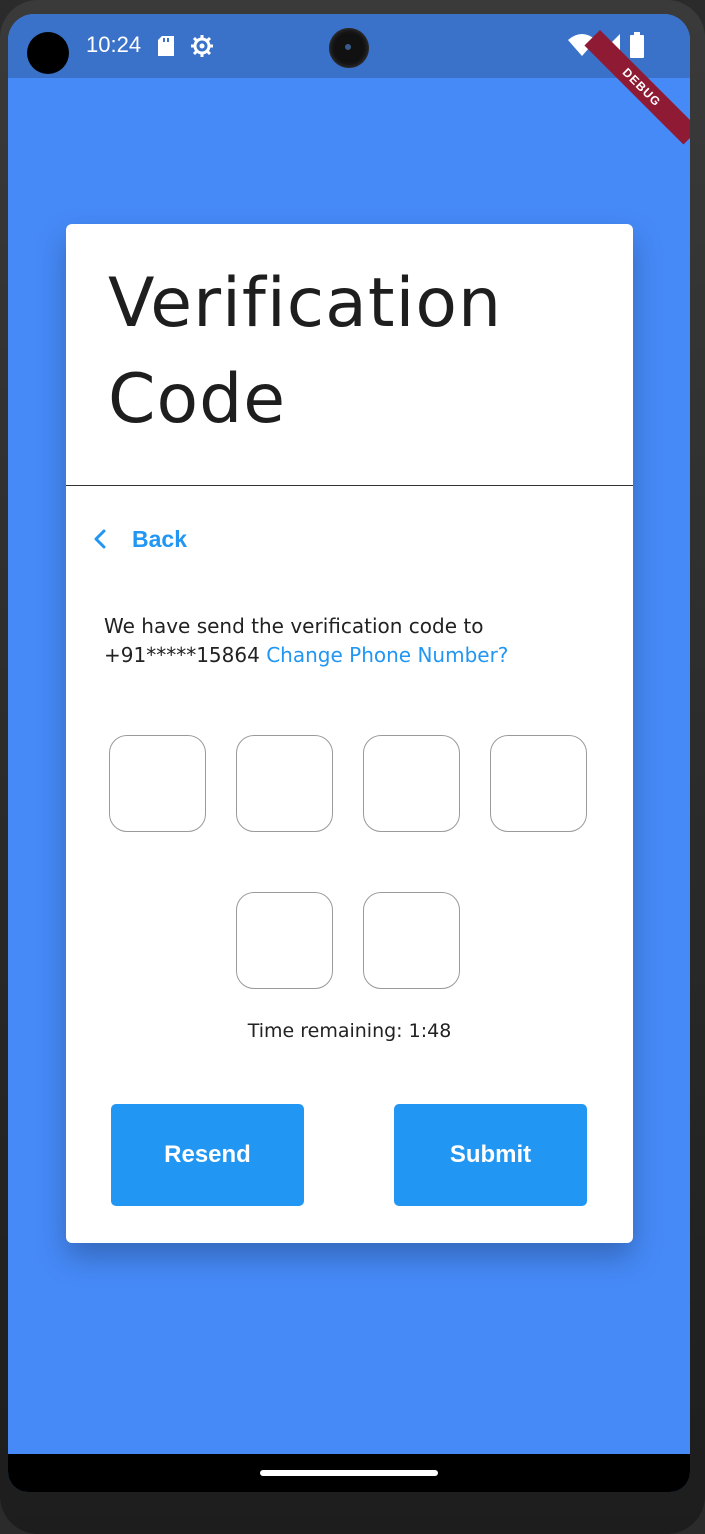  What do you see at coordinates (48, 53) in the screenshot?
I see `front-camera-cutout` at bounding box center [48, 53].